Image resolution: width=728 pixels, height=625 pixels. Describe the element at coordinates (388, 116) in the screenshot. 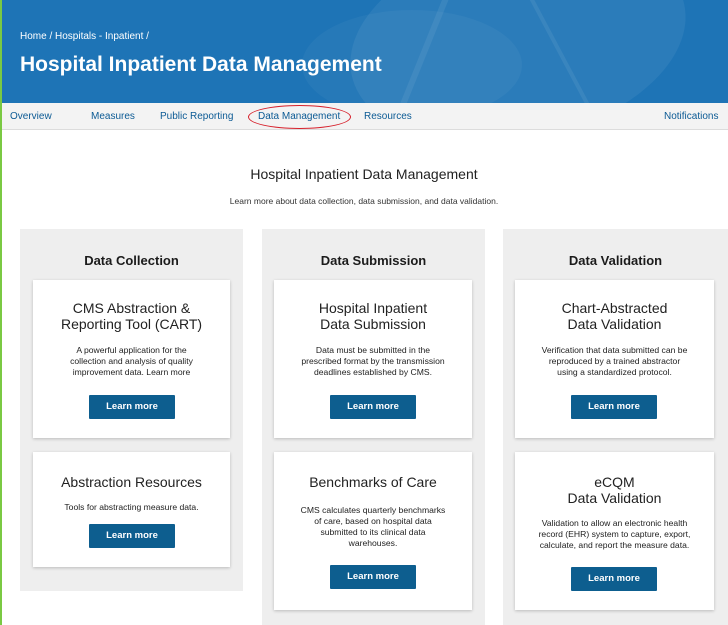

I see `nav-item-resources: Resources` at that location.